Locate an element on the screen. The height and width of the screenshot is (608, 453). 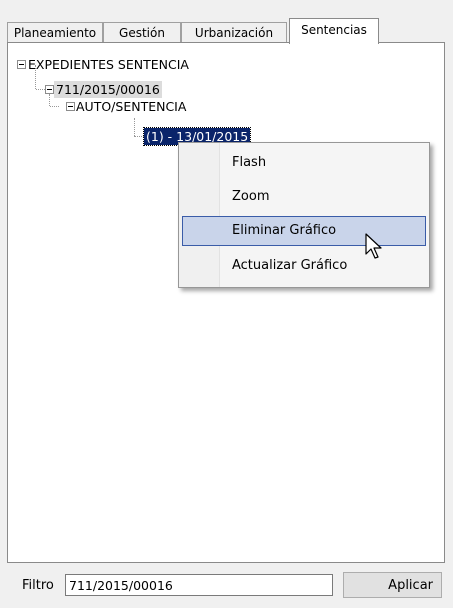
tree-node-category: AUTO/SENTENCIA is located at coordinates (131, 106).